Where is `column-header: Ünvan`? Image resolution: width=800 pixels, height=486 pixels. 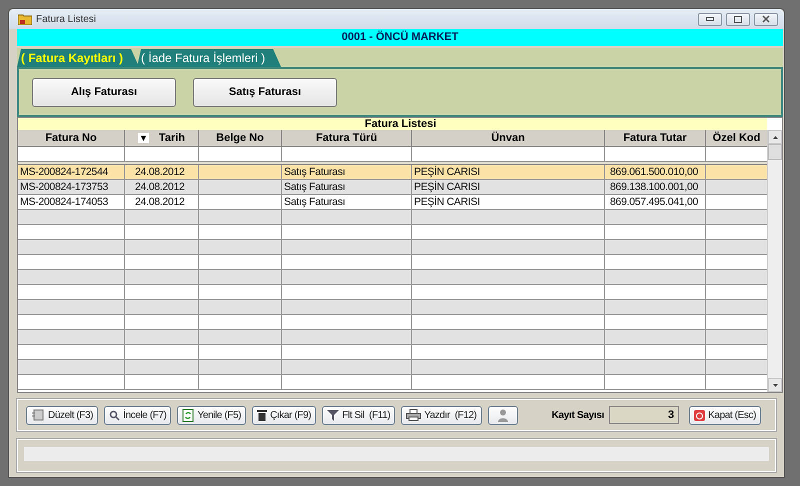 column-header: Ünvan is located at coordinates (508, 138).